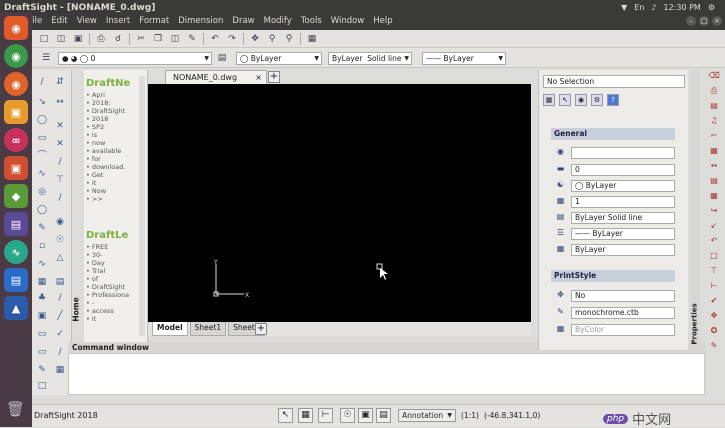 This screenshot has width=725, height=428. I want to click on print-icon: ⎙, so click(101, 39).